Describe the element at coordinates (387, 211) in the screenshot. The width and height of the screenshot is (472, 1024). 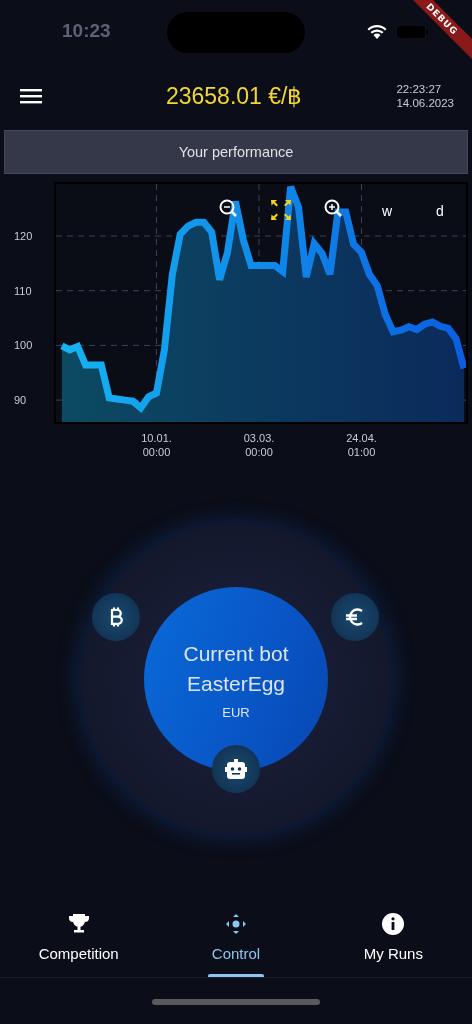
I see `range-toggle: w` at that location.